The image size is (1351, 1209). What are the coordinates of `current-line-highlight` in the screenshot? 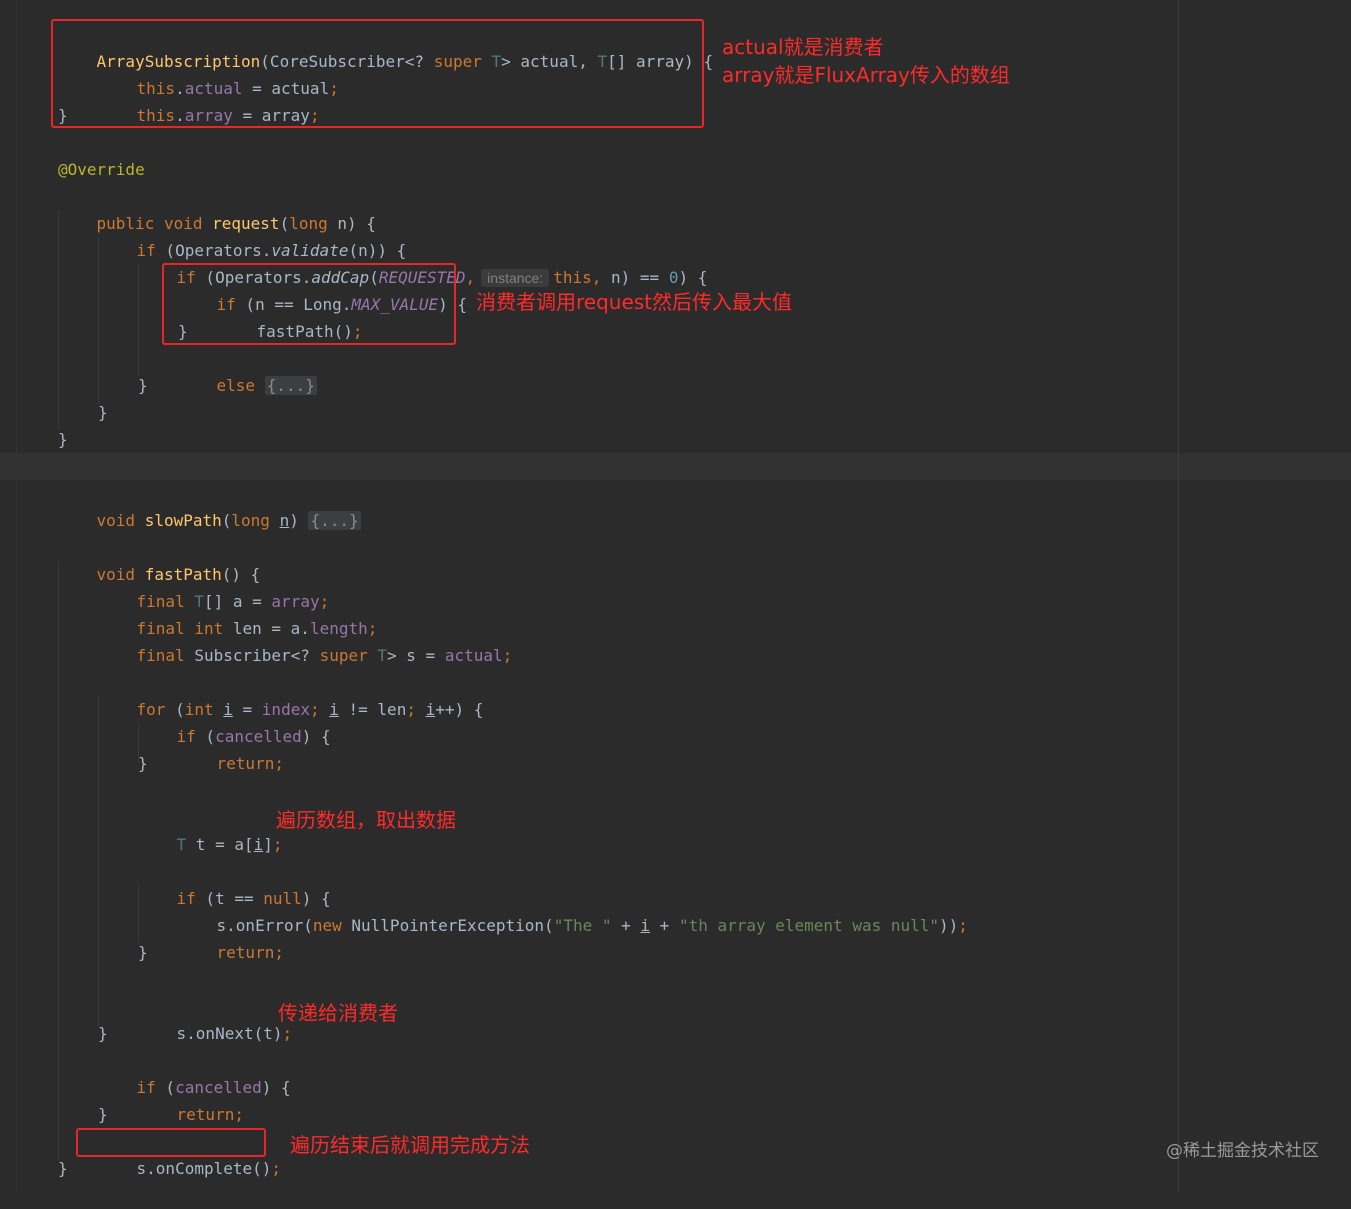 It's located at (675, 466).